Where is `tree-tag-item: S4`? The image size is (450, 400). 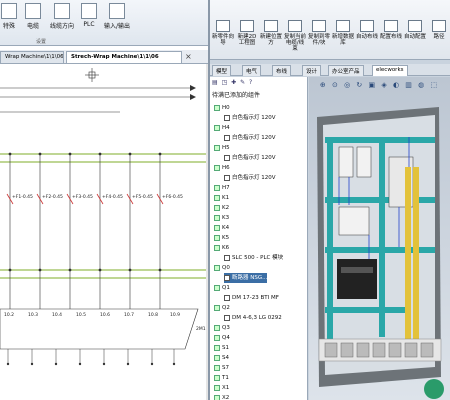 tree-tag-item: S4 is located at coordinates (221, 358).